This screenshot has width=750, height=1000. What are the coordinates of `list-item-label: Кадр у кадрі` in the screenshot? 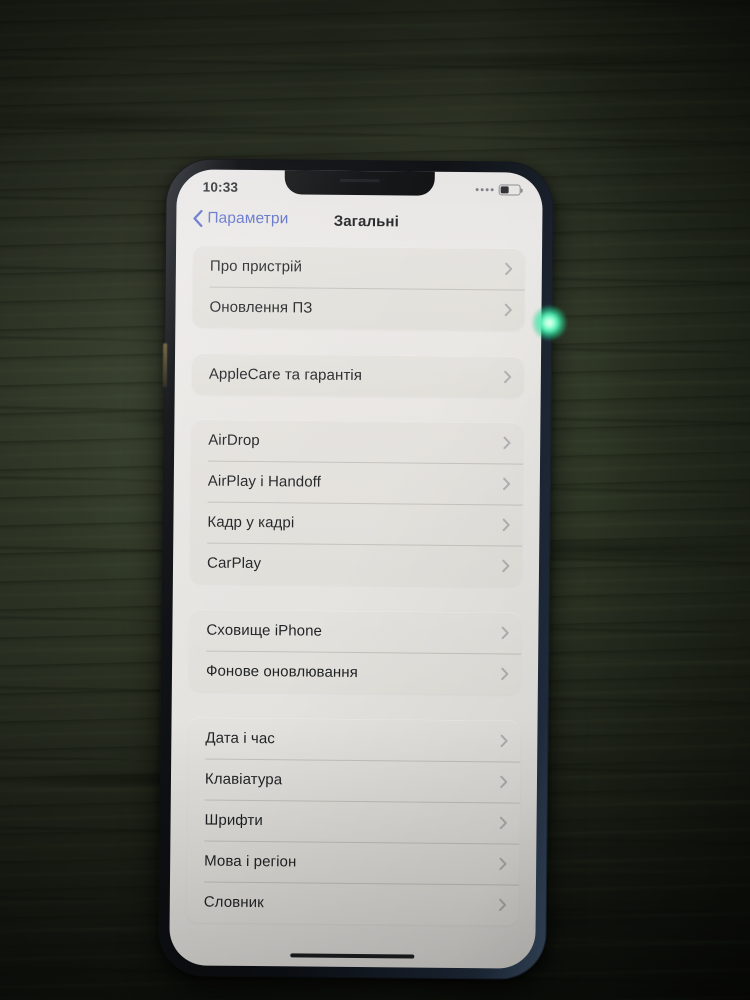 It's located at (251, 522).